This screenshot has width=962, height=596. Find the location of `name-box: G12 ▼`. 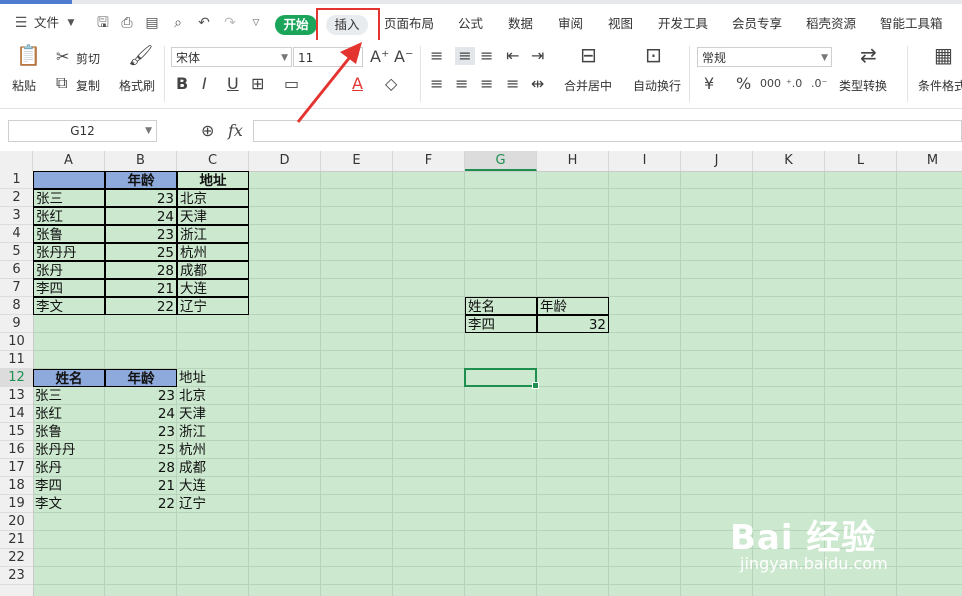

name-box: G12 ▼ is located at coordinates (82, 131).